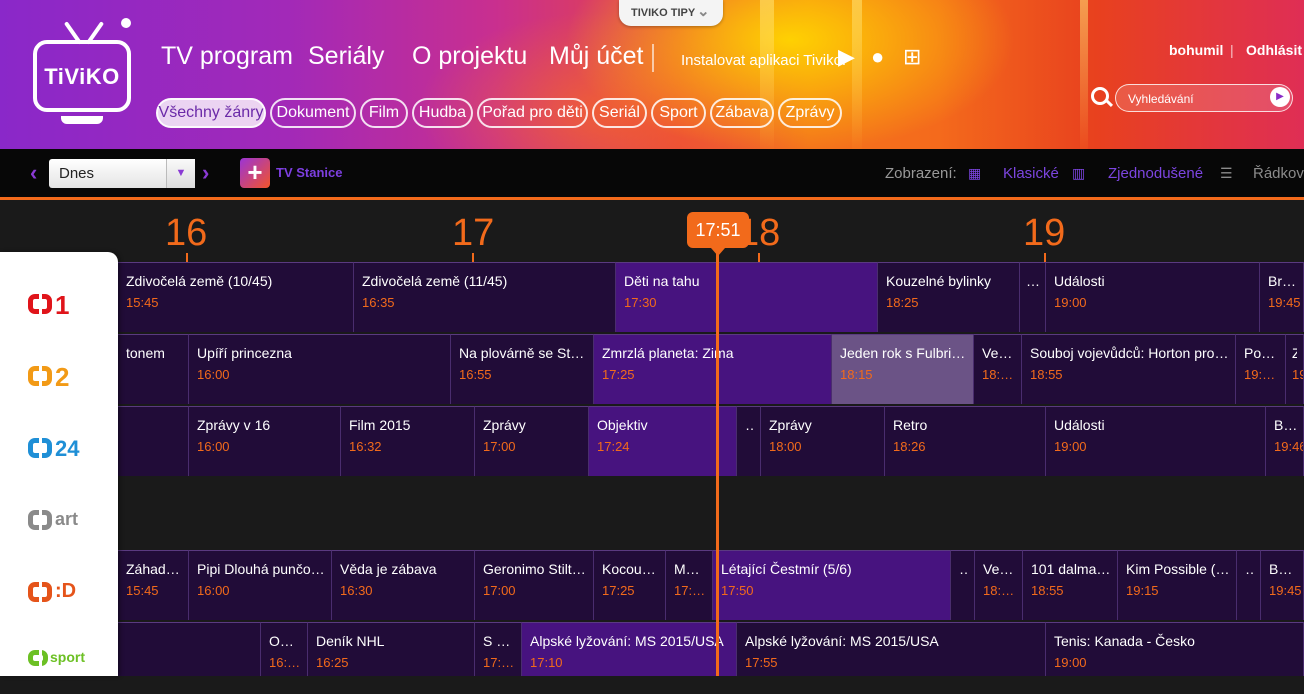  What do you see at coordinates (846, 57) in the screenshot?
I see `google-play-icon: ▶` at bounding box center [846, 57].